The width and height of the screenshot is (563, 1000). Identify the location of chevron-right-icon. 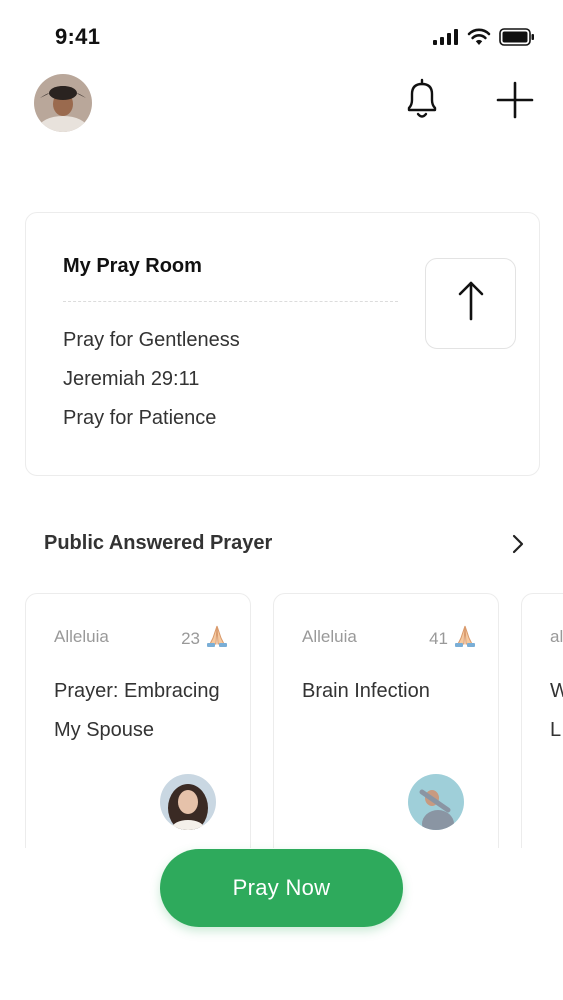
(518, 546).